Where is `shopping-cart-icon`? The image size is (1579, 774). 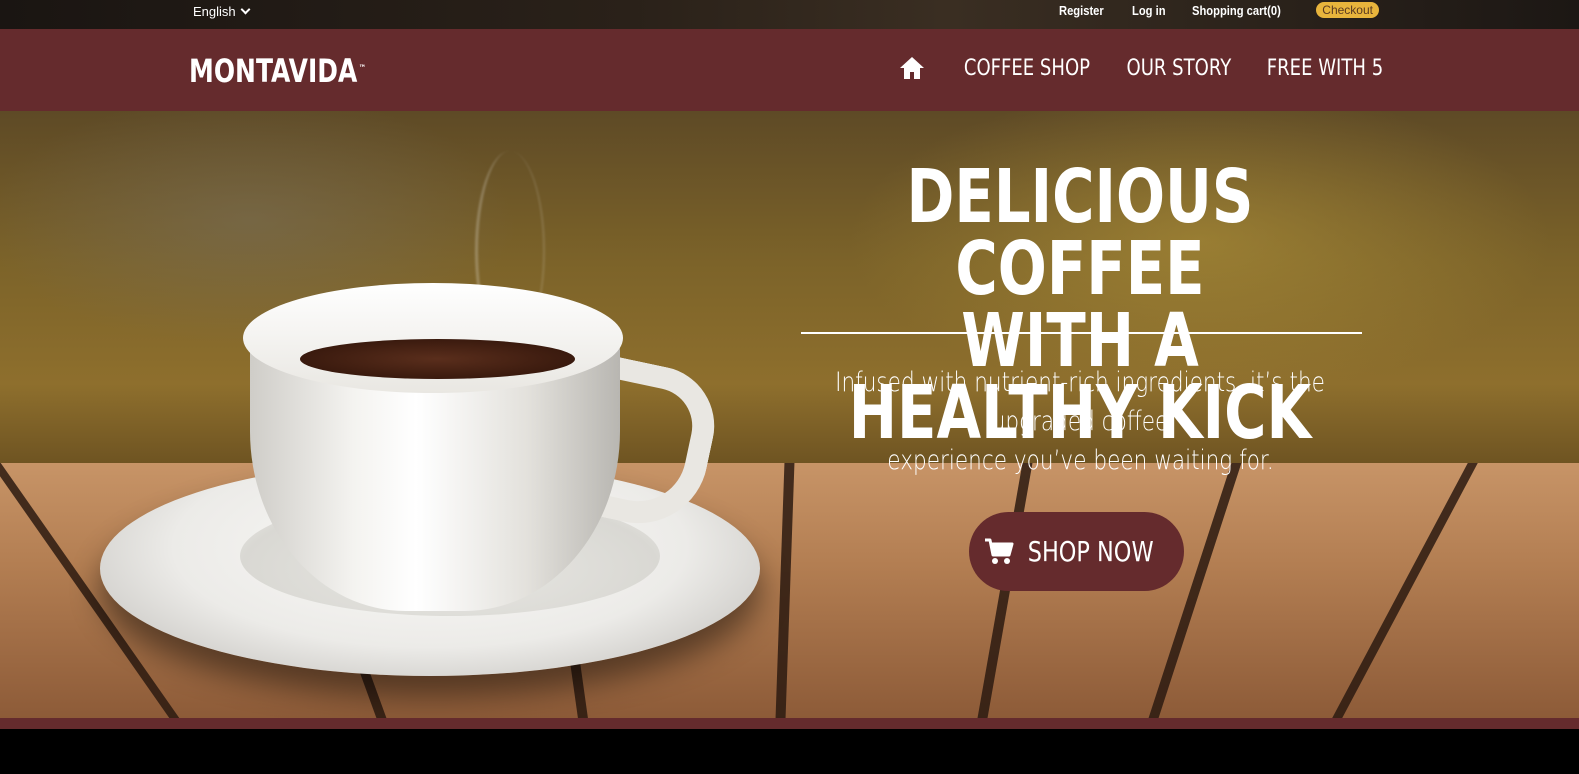 shopping-cart-icon is located at coordinates (999, 551).